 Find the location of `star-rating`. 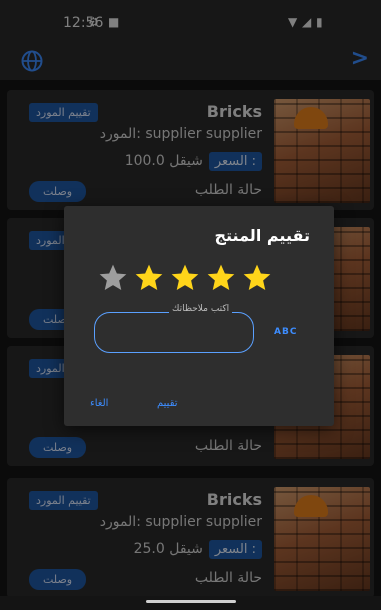

star-rating is located at coordinates (185, 278).